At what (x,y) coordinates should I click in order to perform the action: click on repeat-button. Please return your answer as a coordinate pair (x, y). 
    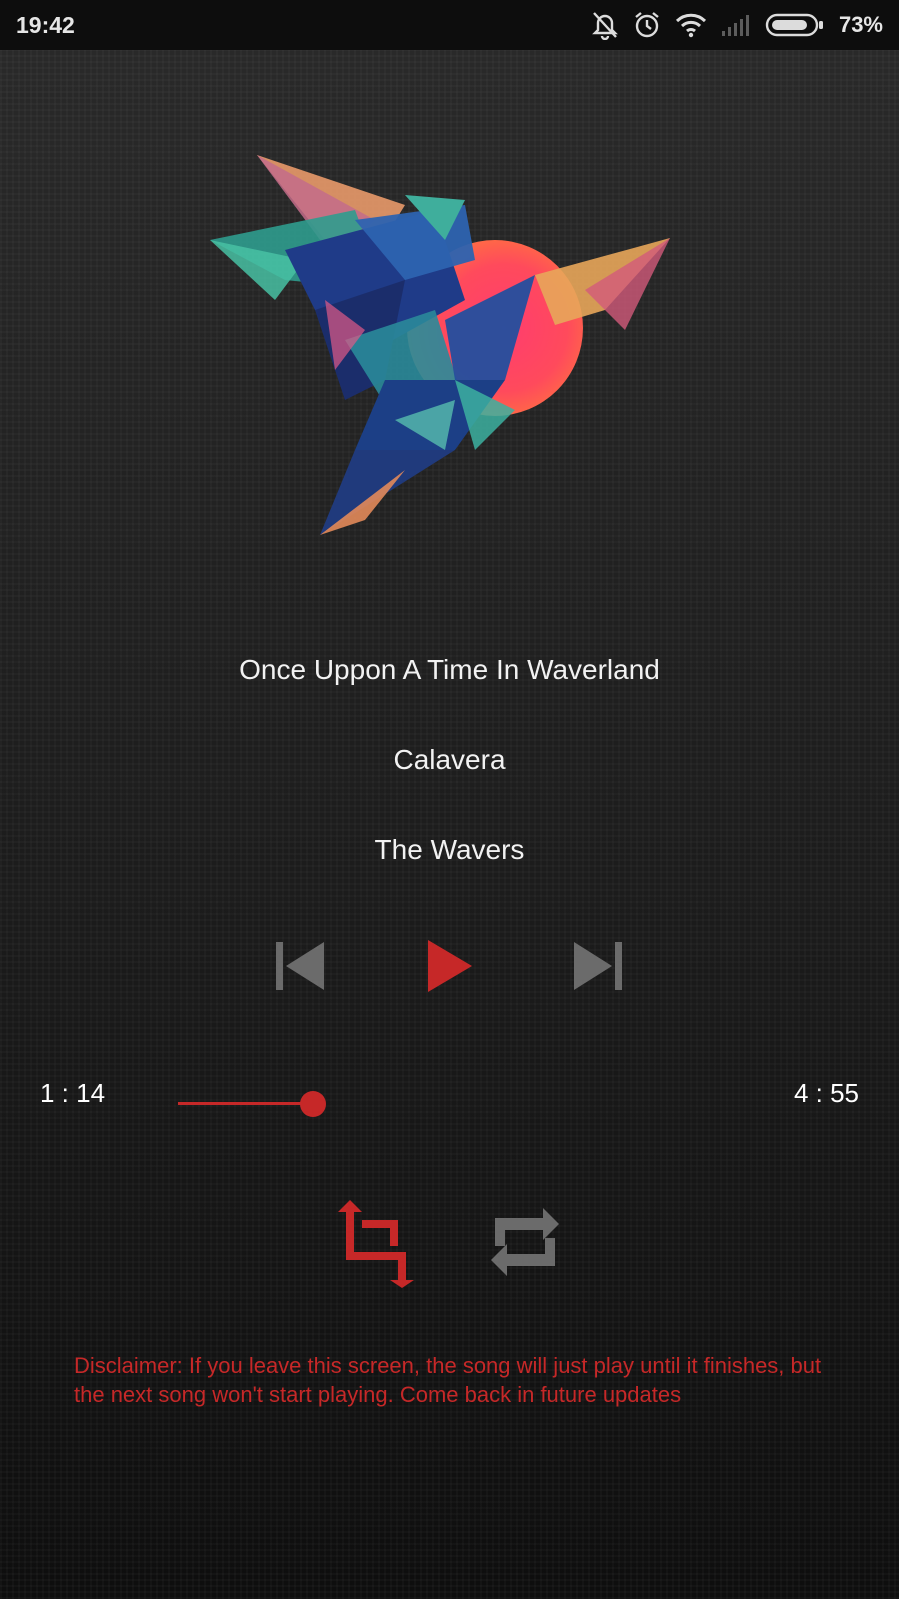
    Looking at the image, I should click on (525, 1244).